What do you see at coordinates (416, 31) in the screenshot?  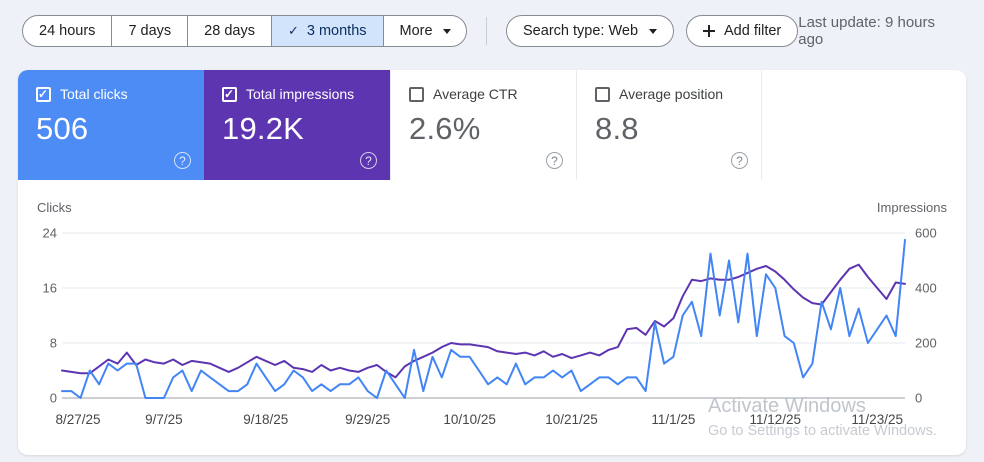 I see `more-label: More` at bounding box center [416, 31].